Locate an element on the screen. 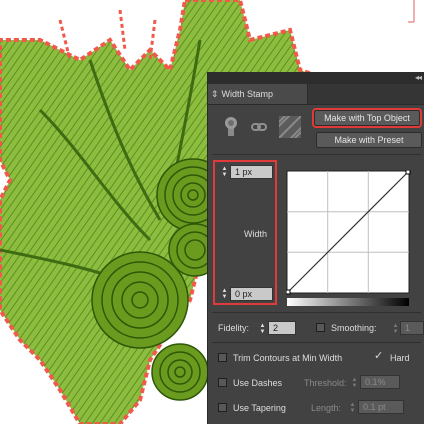  length-stepper: ▲ ▼ is located at coordinates (352, 408).